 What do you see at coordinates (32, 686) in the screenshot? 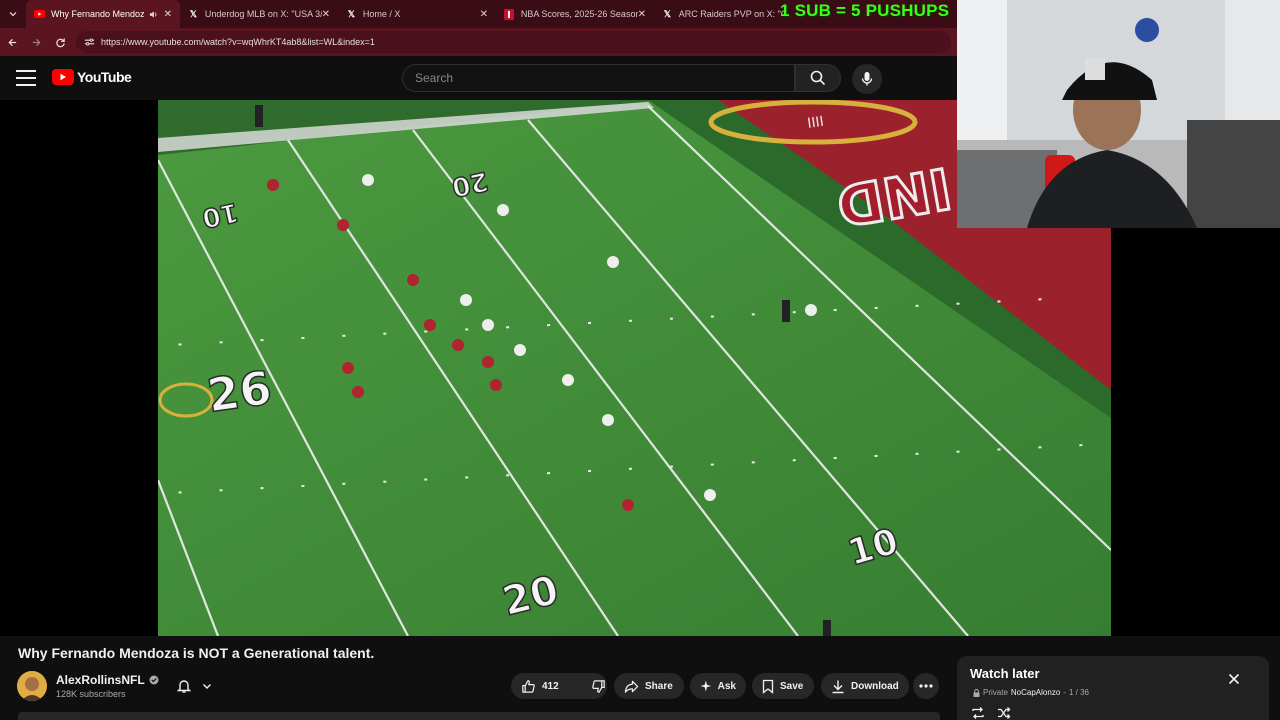
I see `channel-avatar` at bounding box center [32, 686].